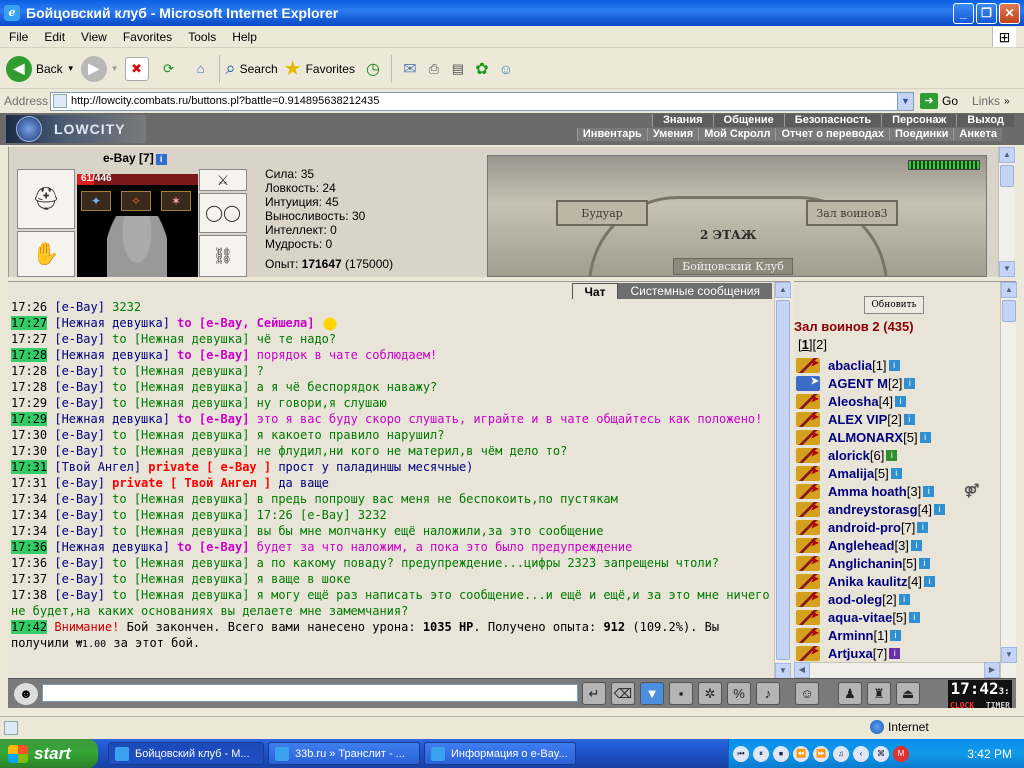 This screenshot has height=768, width=1024. Describe the element at coordinates (40, 68) in the screenshot. I see `back-button: ◀ Back ▼` at that location.